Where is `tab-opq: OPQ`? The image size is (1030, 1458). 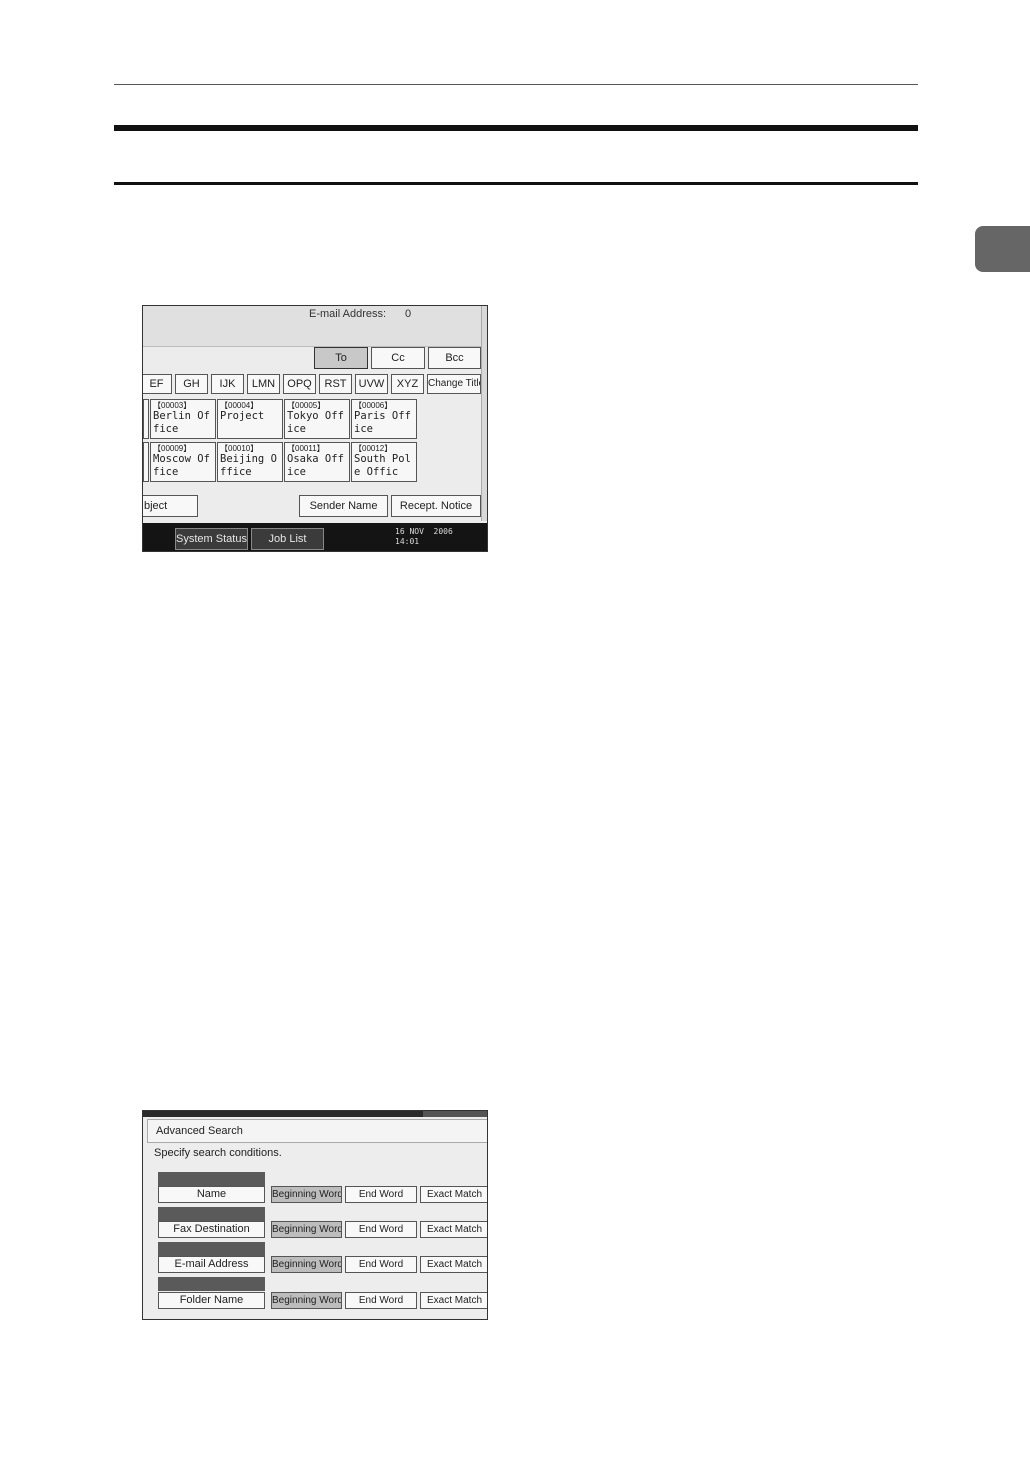 tab-opq: OPQ is located at coordinates (299, 384).